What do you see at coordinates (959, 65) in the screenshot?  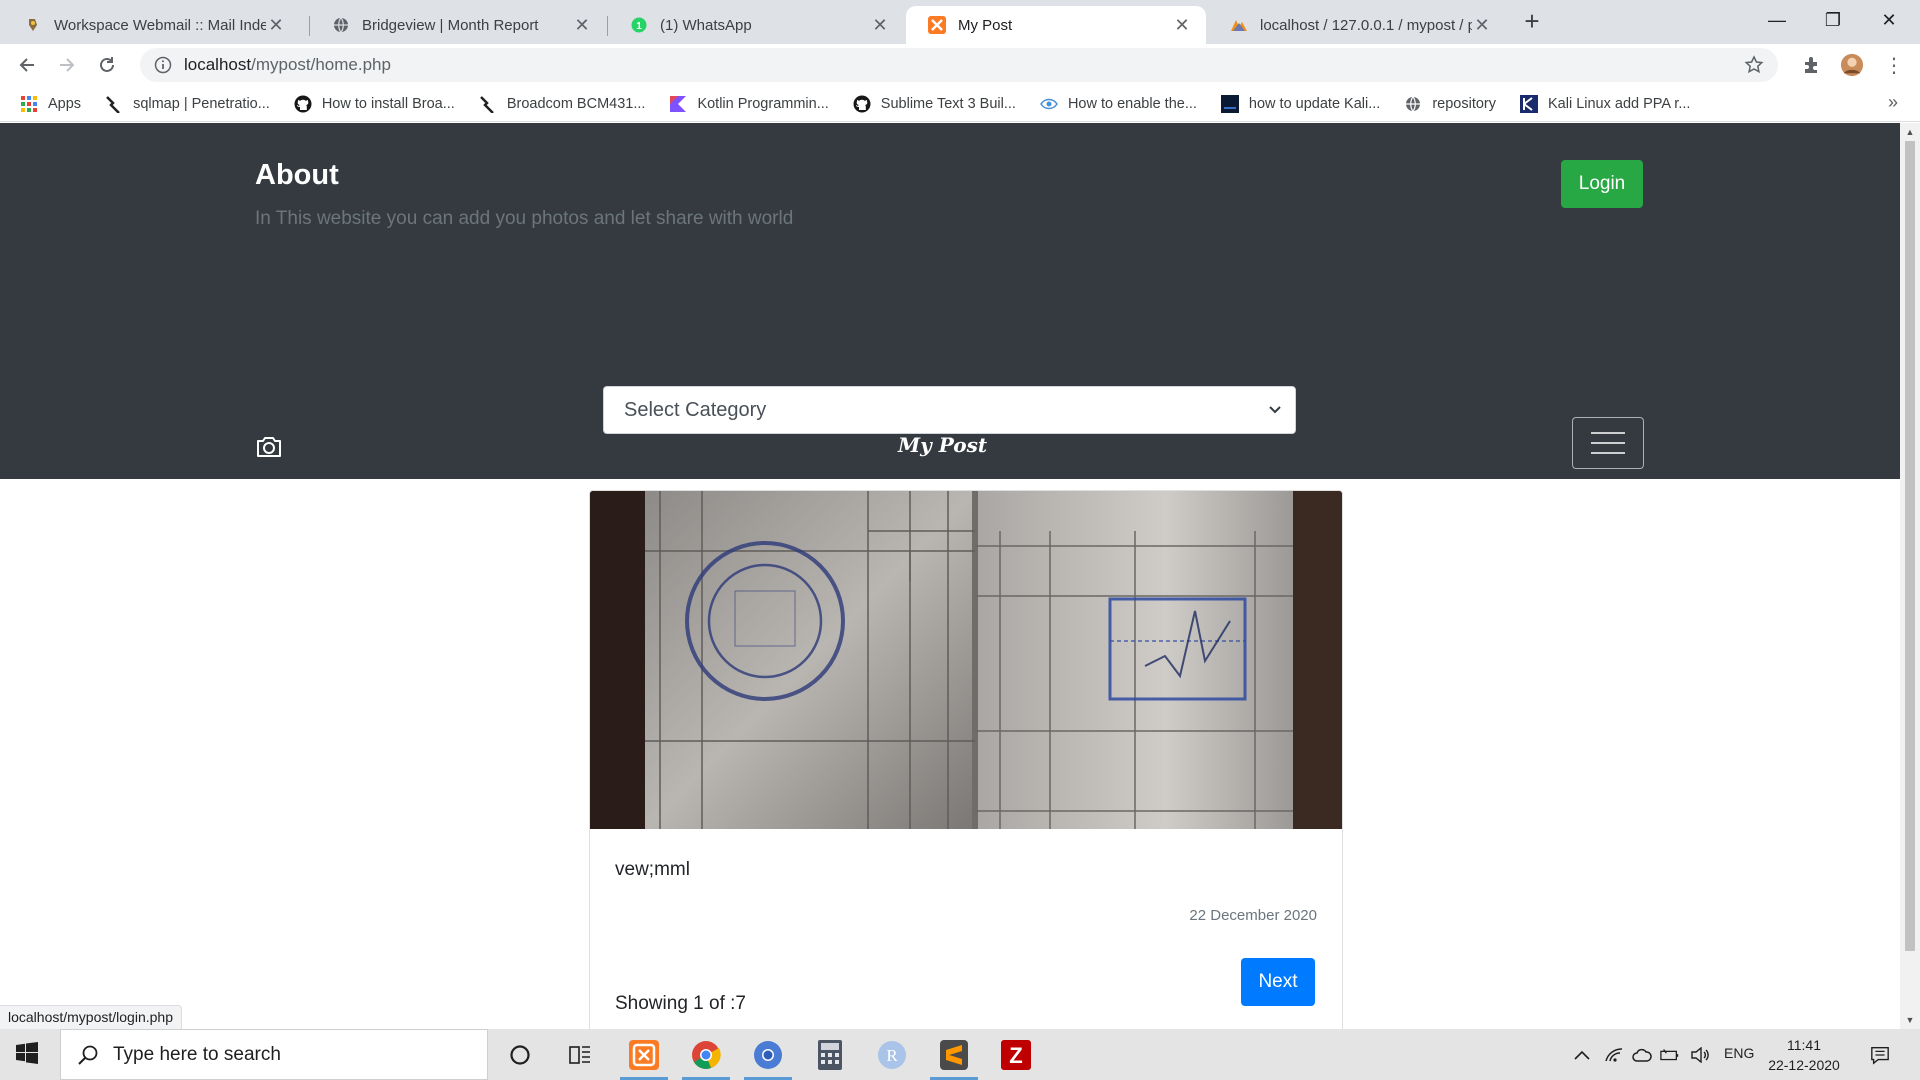 I see `address-bar: localhost/mypost/home.php` at bounding box center [959, 65].